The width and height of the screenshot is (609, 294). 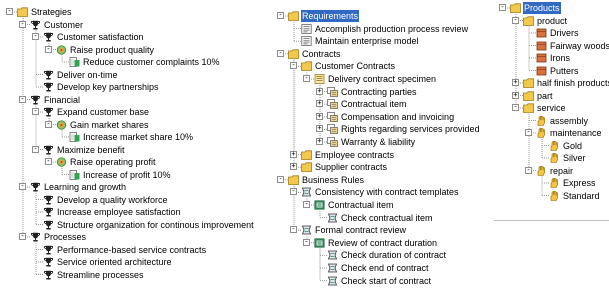 What do you see at coordinates (133, 212) in the screenshot?
I see `tree-node: Increase employee satisfaction` at bounding box center [133, 212].